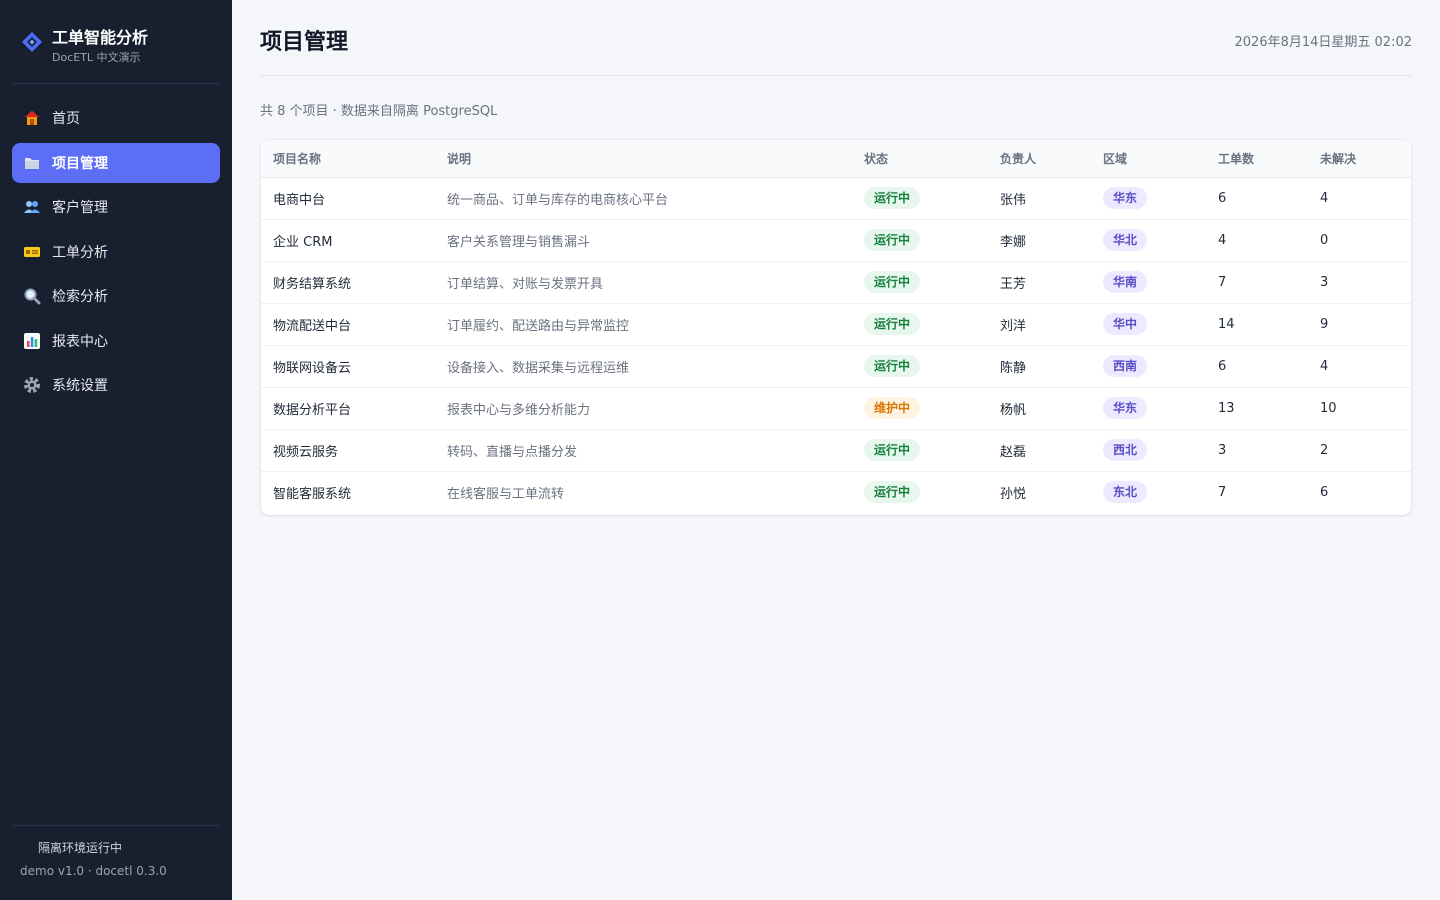 The width and height of the screenshot is (1440, 900). Describe the element at coordinates (32, 163) in the screenshot. I see `folder-icon` at that location.